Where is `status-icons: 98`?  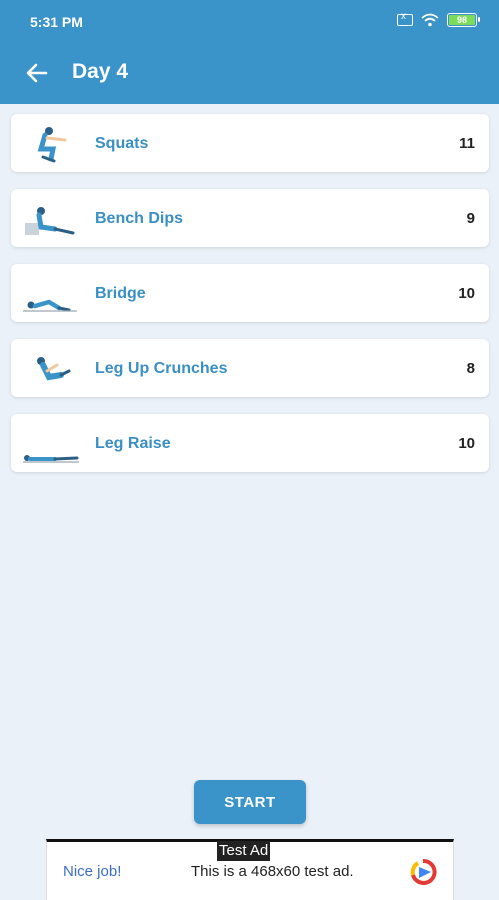
status-icons: 98 is located at coordinates (438, 19).